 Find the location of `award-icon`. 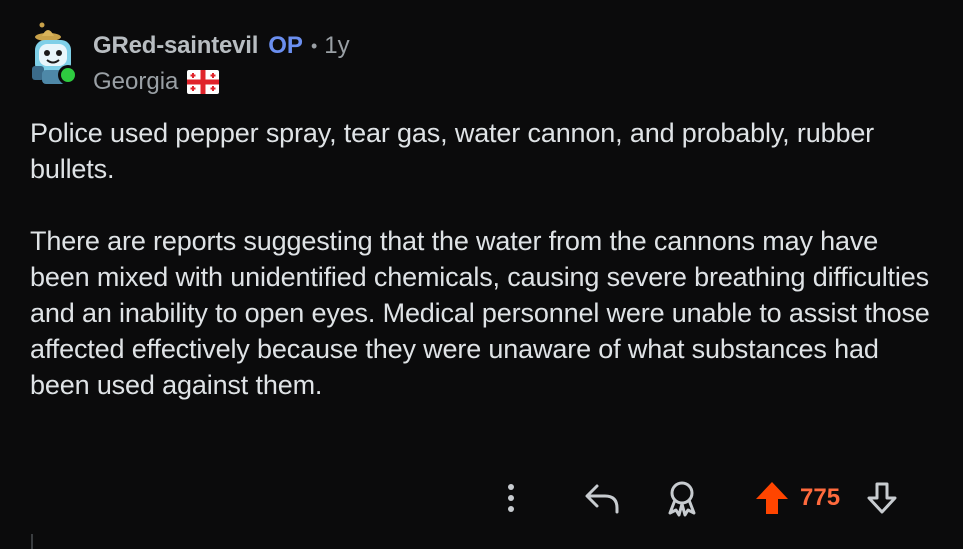

award-icon is located at coordinates (682, 499).